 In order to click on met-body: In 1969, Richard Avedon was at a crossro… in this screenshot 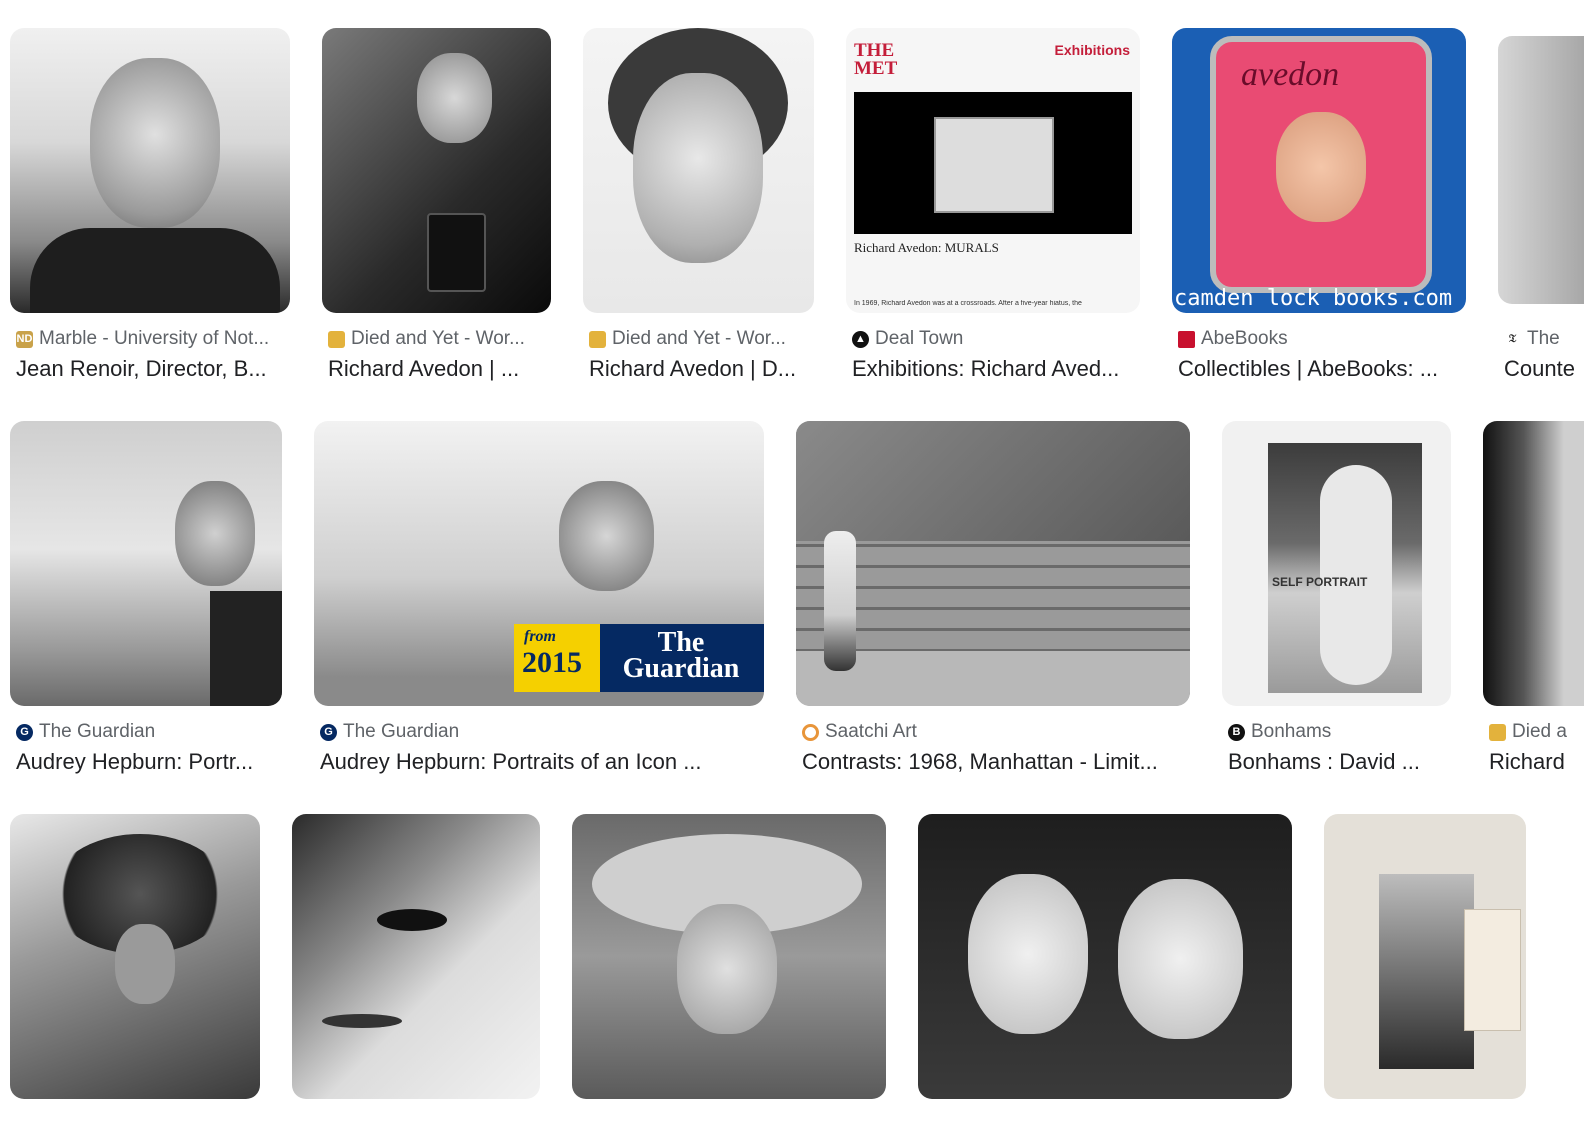, I will do `click(968, 303)`.